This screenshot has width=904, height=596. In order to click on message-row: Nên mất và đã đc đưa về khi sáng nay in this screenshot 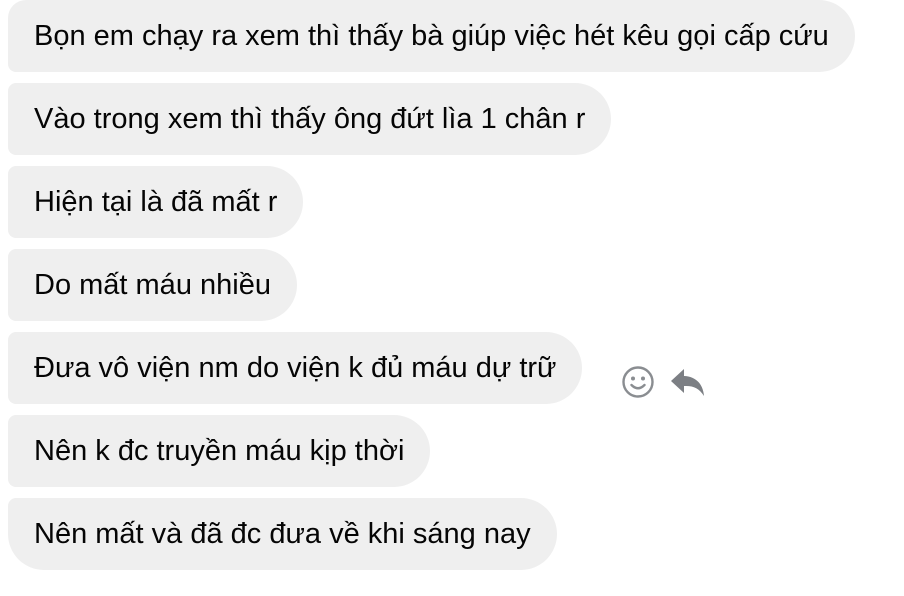, I will do `click(453, 539)`.